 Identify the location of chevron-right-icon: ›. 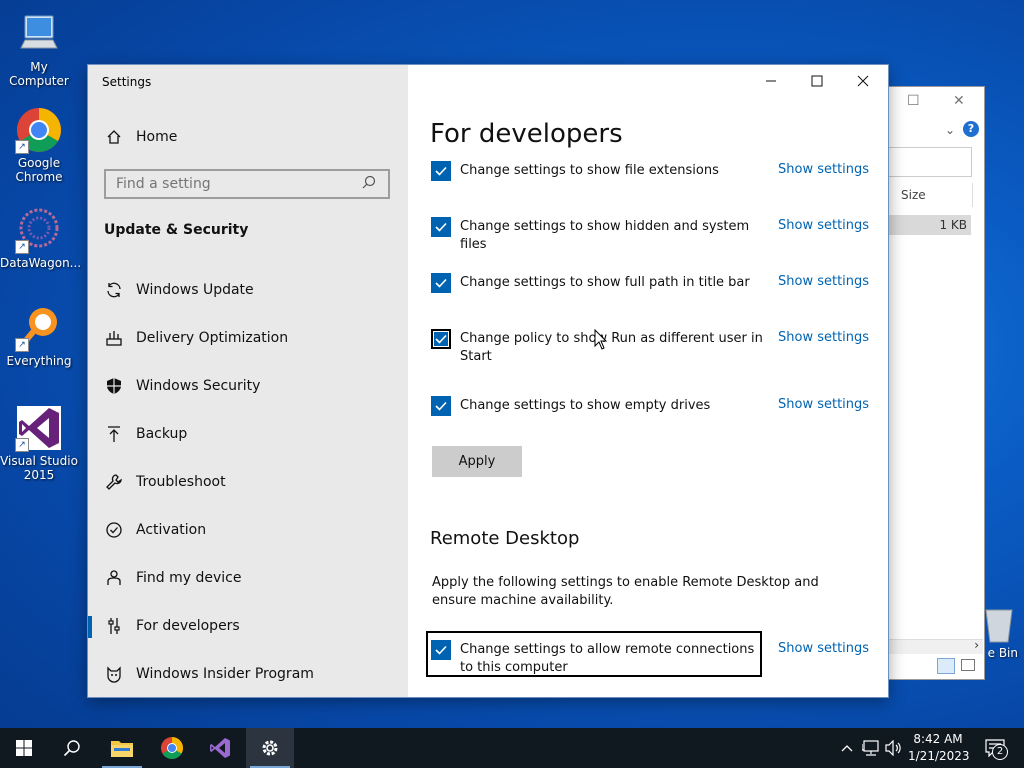
(976, 645).